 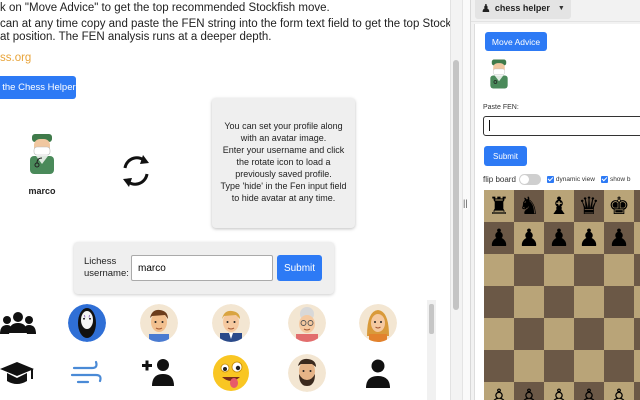 I want to click on grandma-avatar, so click(x=307, y=323).